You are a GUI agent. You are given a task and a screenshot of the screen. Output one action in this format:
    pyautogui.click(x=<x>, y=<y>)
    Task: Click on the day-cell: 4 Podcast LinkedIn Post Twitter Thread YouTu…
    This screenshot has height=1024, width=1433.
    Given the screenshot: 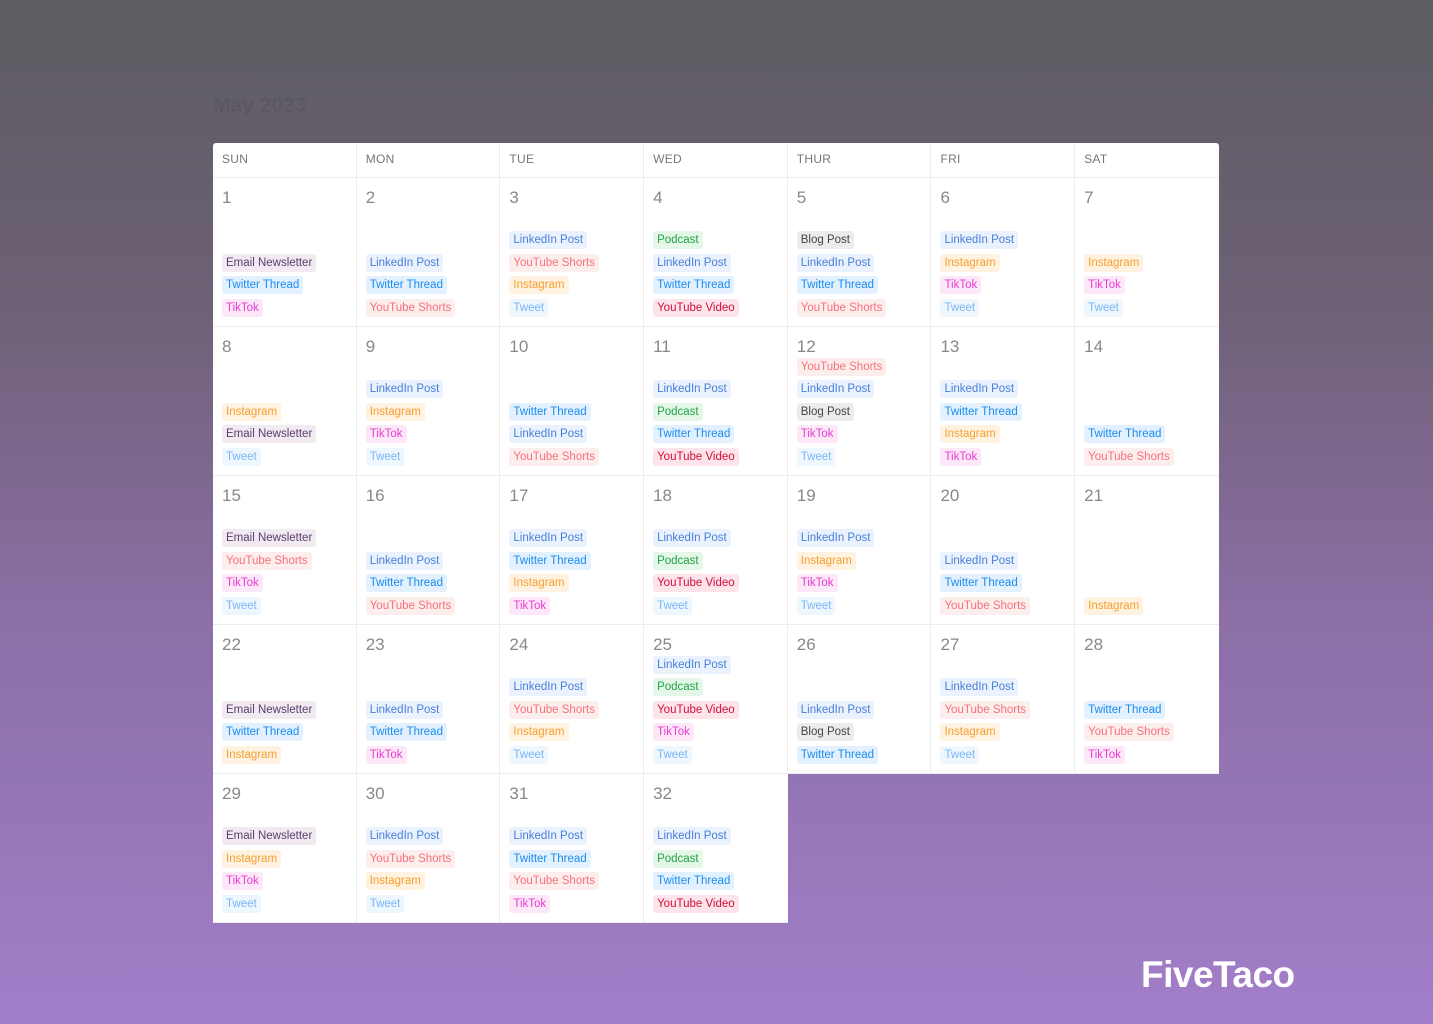 What is the action you would take?
    pyautogui.click(x=716, y=252)
    